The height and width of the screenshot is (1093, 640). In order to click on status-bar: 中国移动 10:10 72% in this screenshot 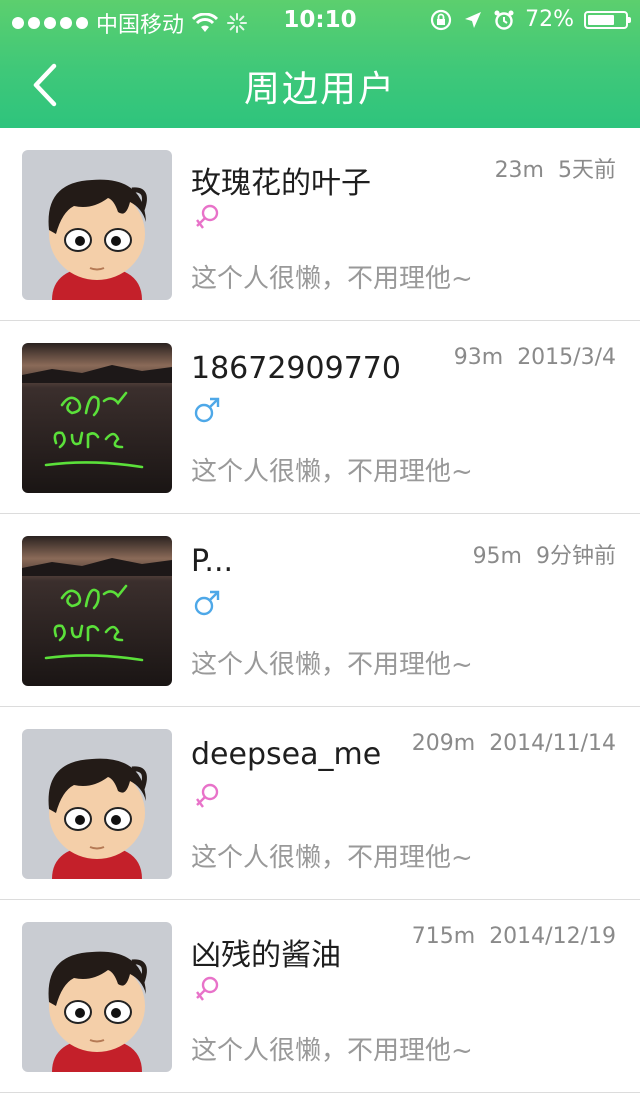, I will do `click(320, 20)`.